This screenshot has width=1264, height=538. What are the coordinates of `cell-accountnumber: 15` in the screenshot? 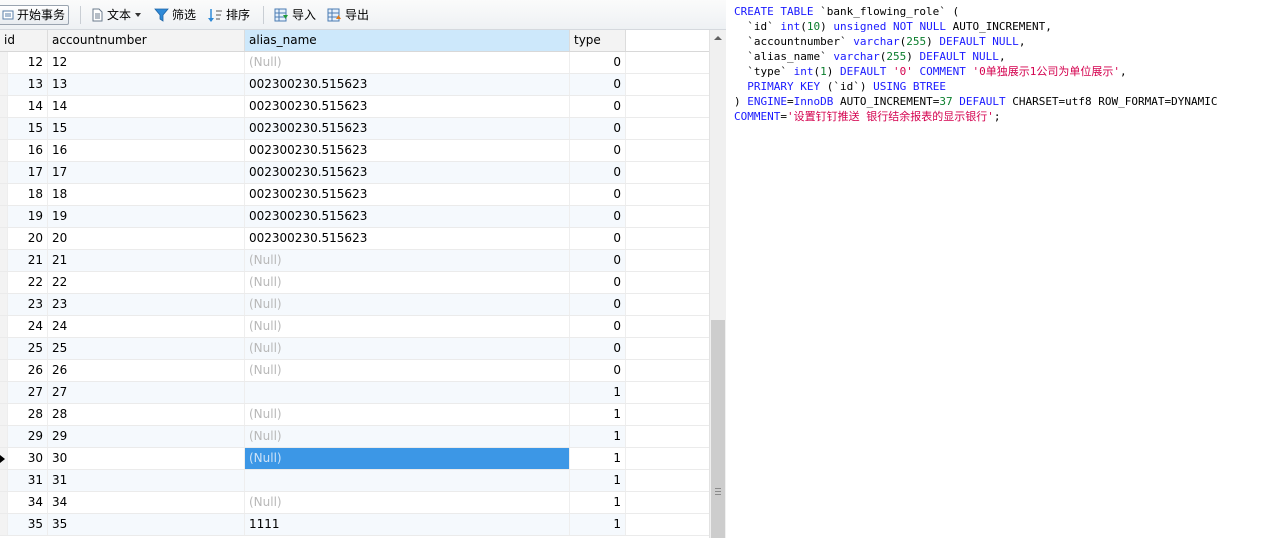 It's located at (146, 128).